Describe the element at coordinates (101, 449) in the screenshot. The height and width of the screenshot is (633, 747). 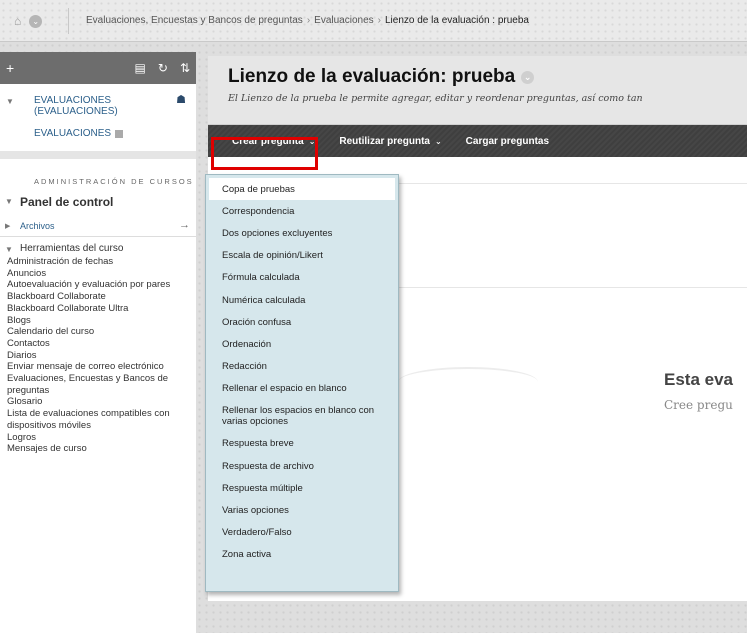
I see `tool-link: Mensajes de curso` at that location.